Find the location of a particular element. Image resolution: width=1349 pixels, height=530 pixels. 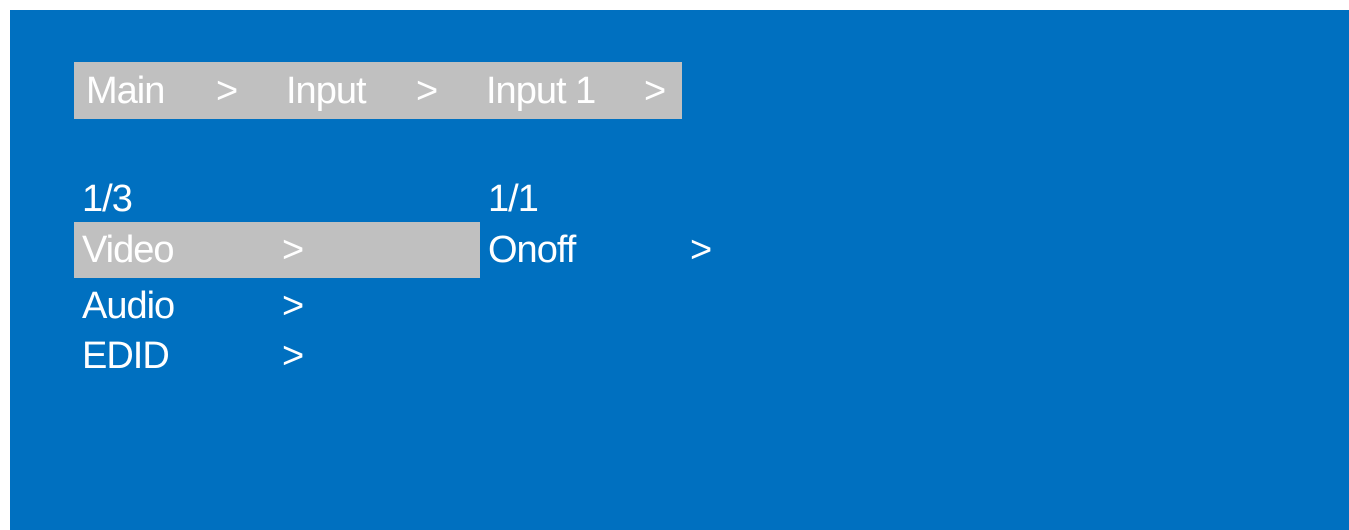

menu-item-onoff: Onoff > is located at coordinates (630, 250).